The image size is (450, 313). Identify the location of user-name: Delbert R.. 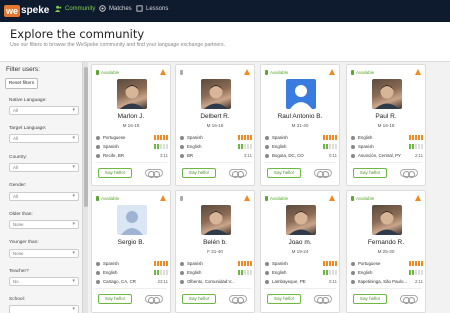
(215, 116).